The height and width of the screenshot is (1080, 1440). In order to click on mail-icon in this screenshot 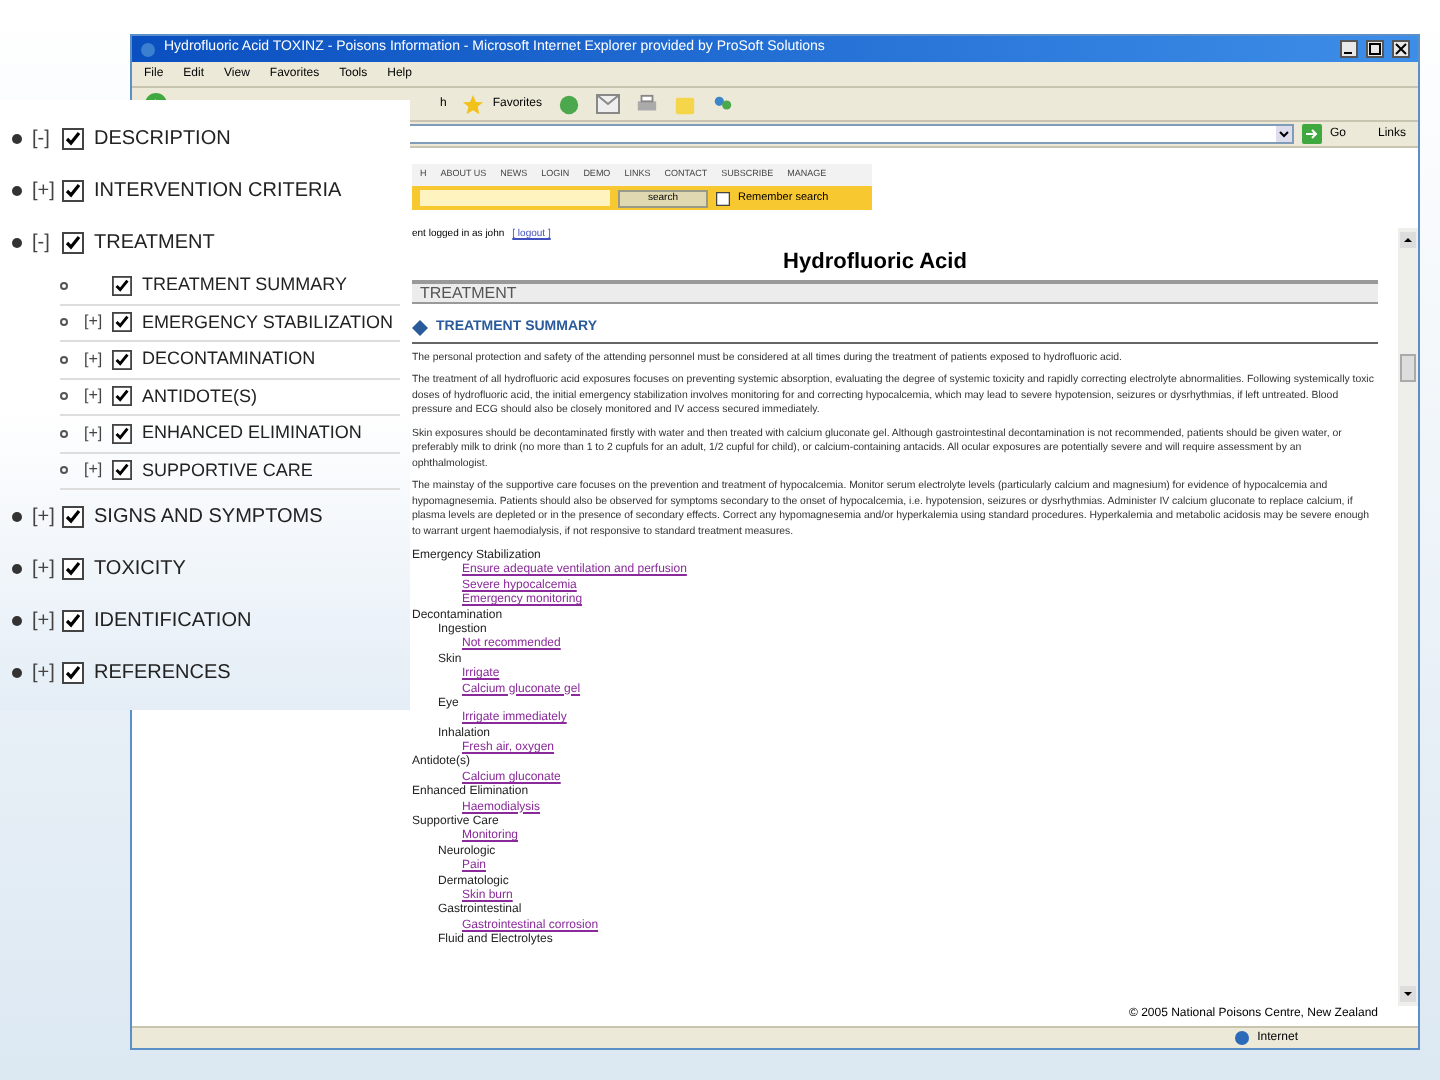, I will do `click(608, 104)`.